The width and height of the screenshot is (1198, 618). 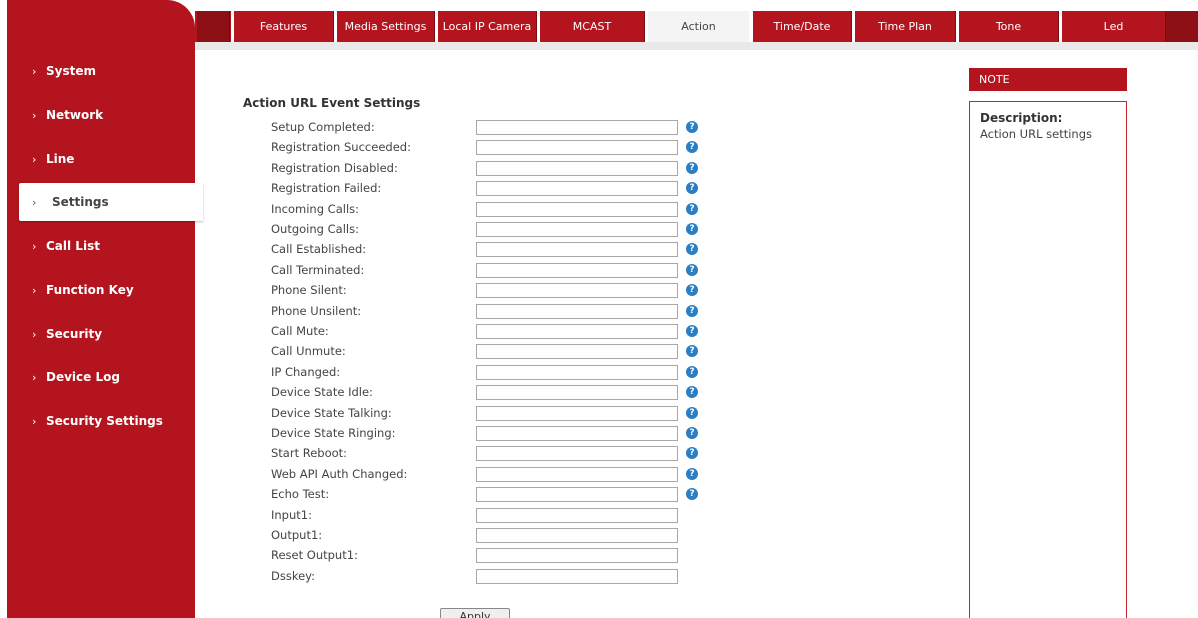 What do you see at coordinates (101, 115) in the screenshot?
I see `sidebar-item-network: › Network` at bounding box center [101, 115].